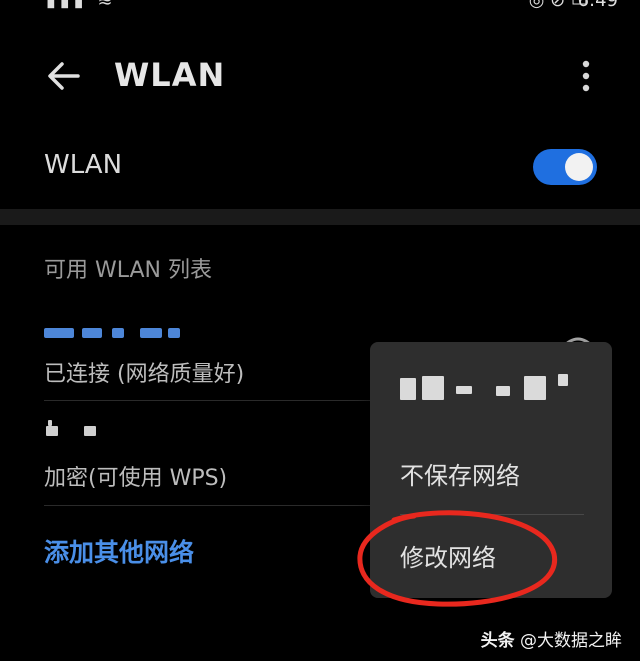  Describe the element at coordinates (320, 5) in the screenshot. I see `status-bar: ▮▮▮ ≋ ◎ ⊘ ▭ 6:49` at that location.